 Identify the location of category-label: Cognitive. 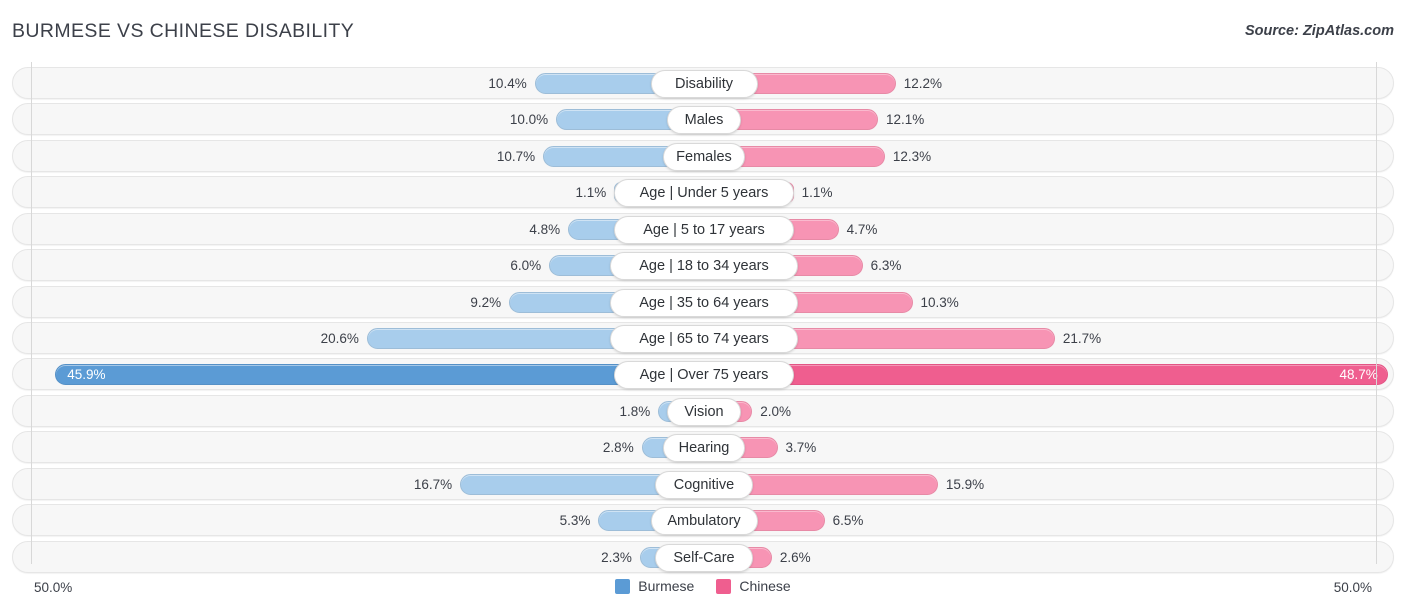
(704, 484).